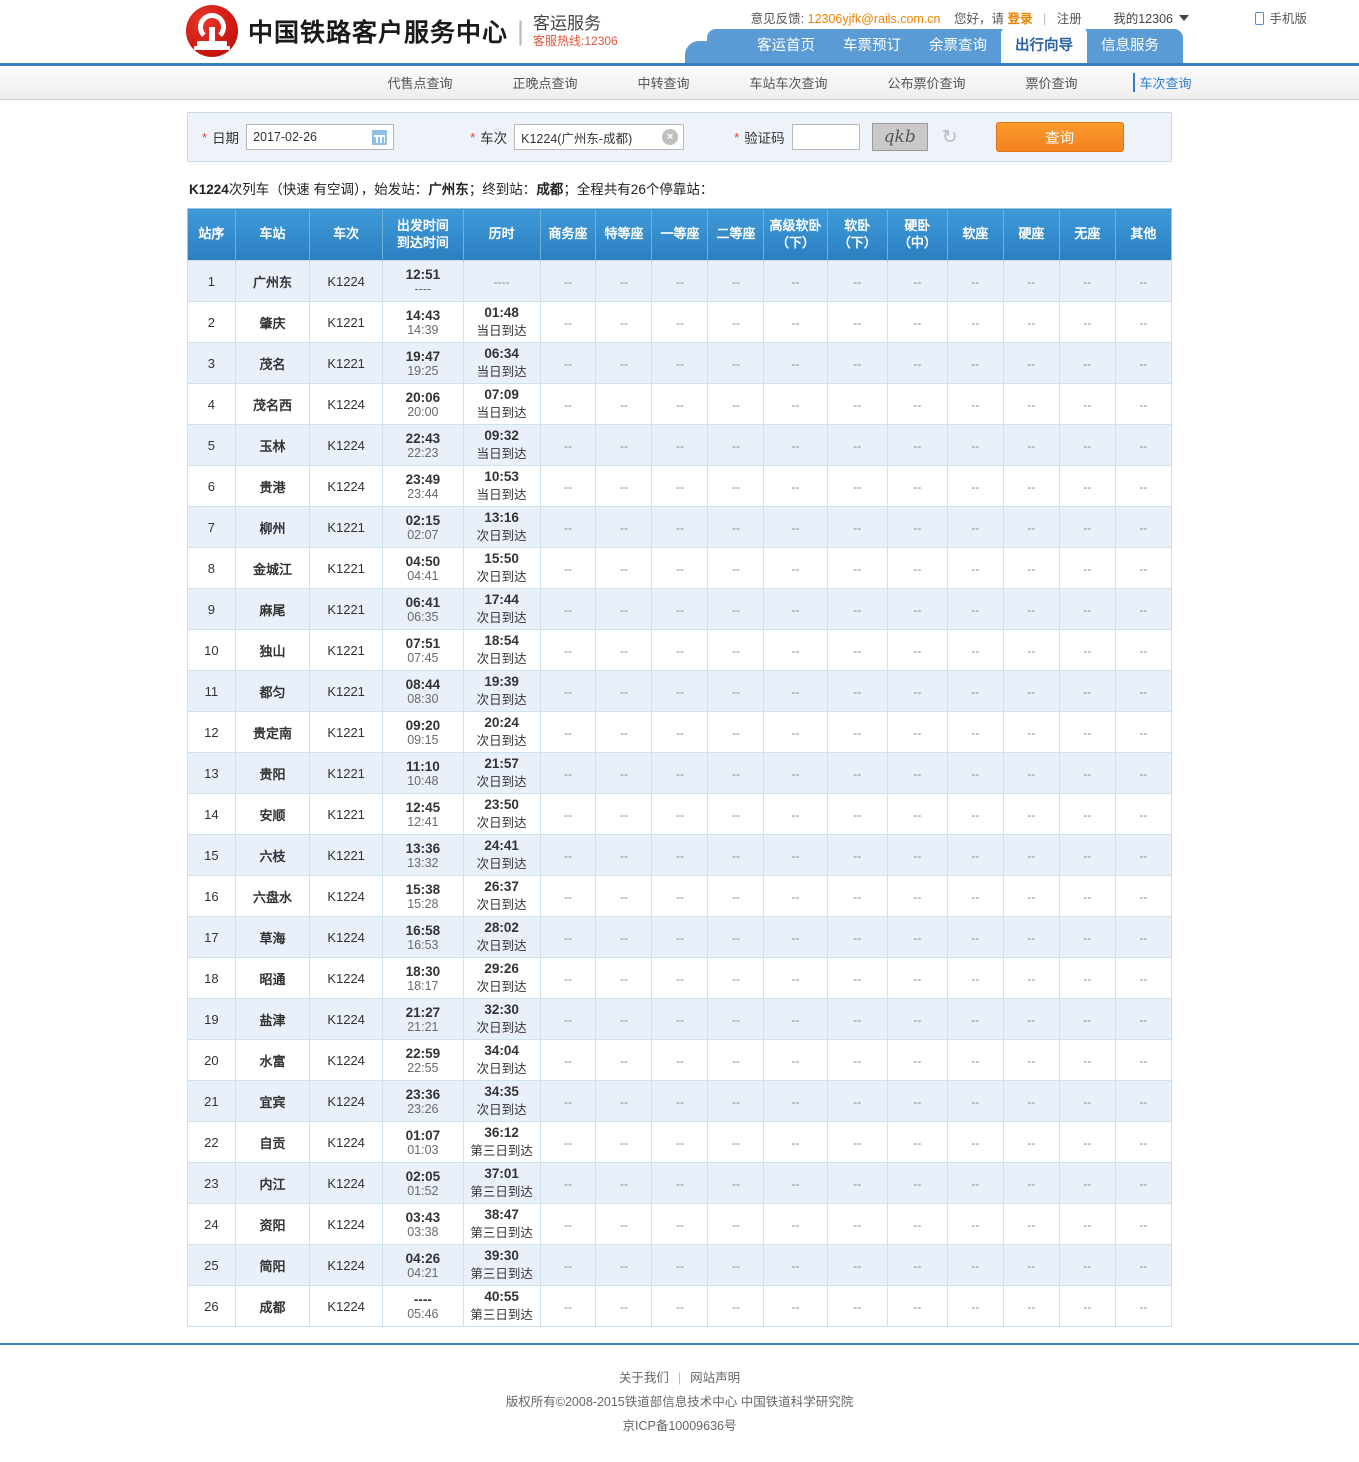  I want to click on nav-item-home: 客运首页, so click(786, 45).